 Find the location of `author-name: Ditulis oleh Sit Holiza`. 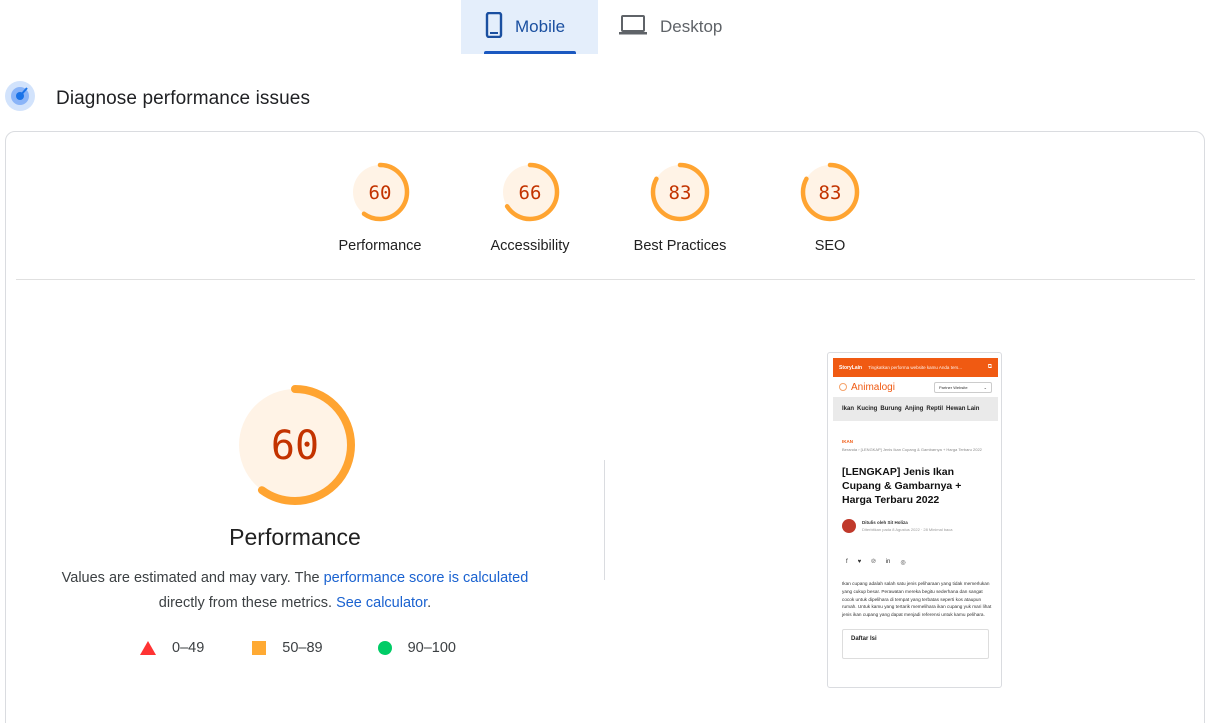

author-name: Ditulis oleh Sit Holiza is located at coordinates (885, 522).